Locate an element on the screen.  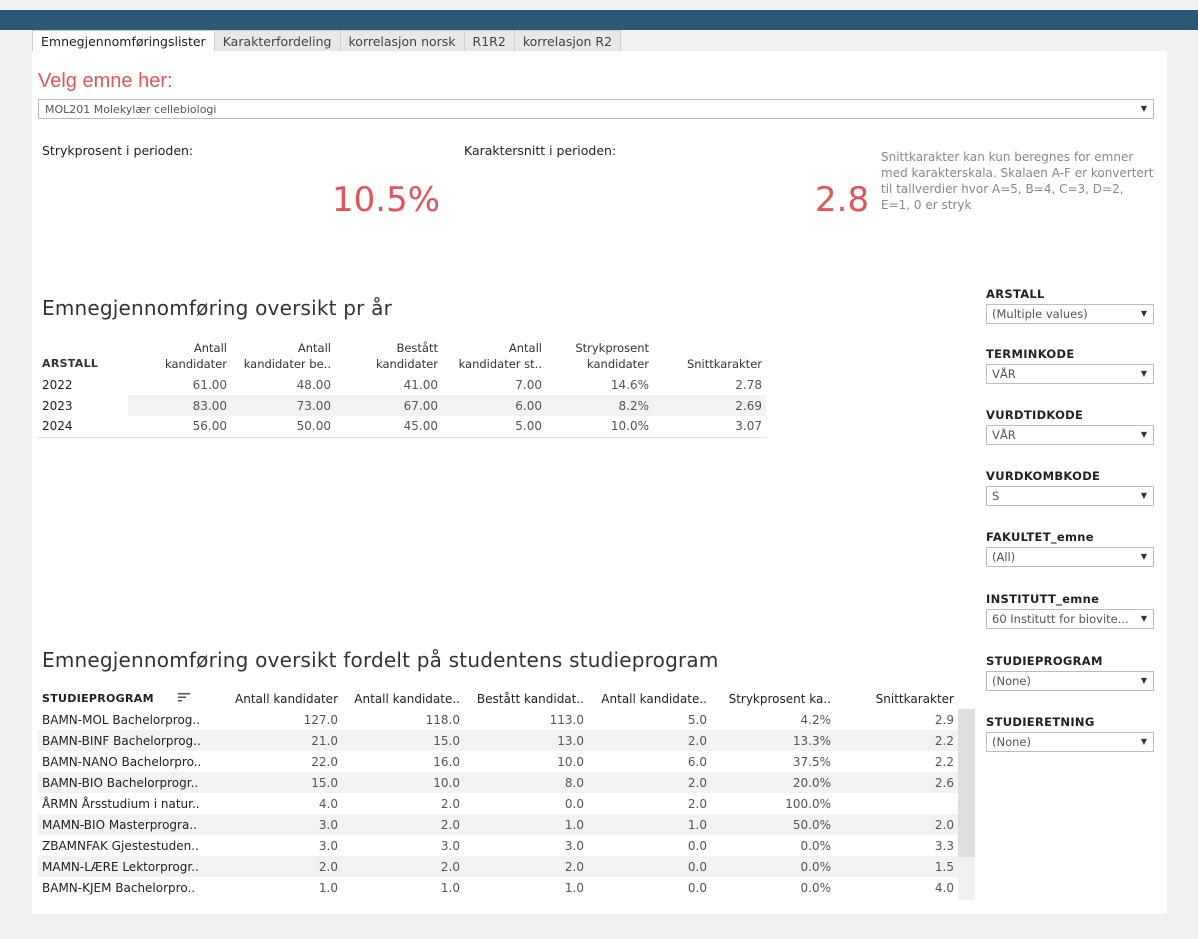
grade-avg-value: 2.8 is located at coordinates (842, 200).